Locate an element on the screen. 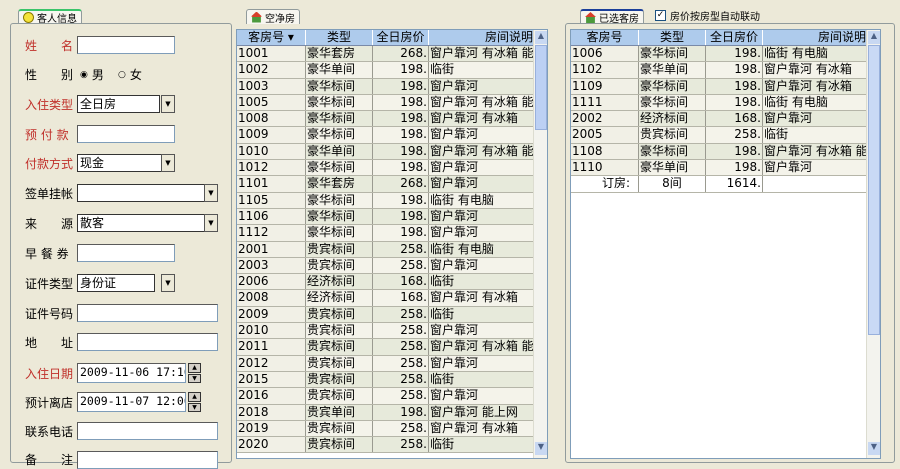 The width and height of the screenshot is (900, 469). tab-guest-info: 客人信息 is located at coordinates (50, 17).